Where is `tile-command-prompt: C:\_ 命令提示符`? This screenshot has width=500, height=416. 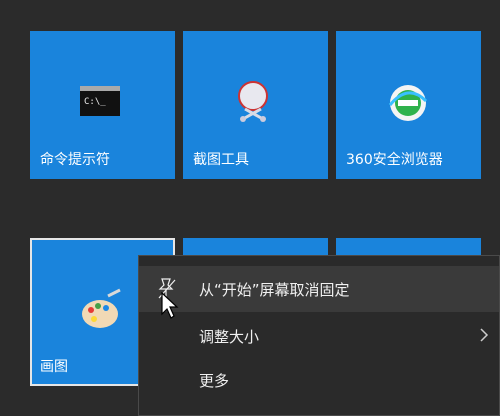 tile-command-prompt: C:\_ 命令提示符 is located at coordinates (102, 105).